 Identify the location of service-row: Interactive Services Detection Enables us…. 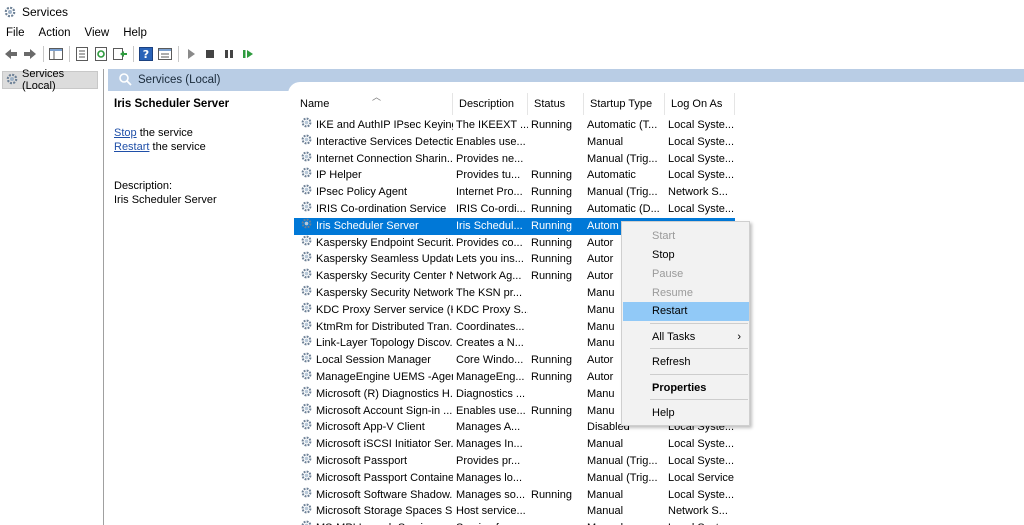
(514, 142).